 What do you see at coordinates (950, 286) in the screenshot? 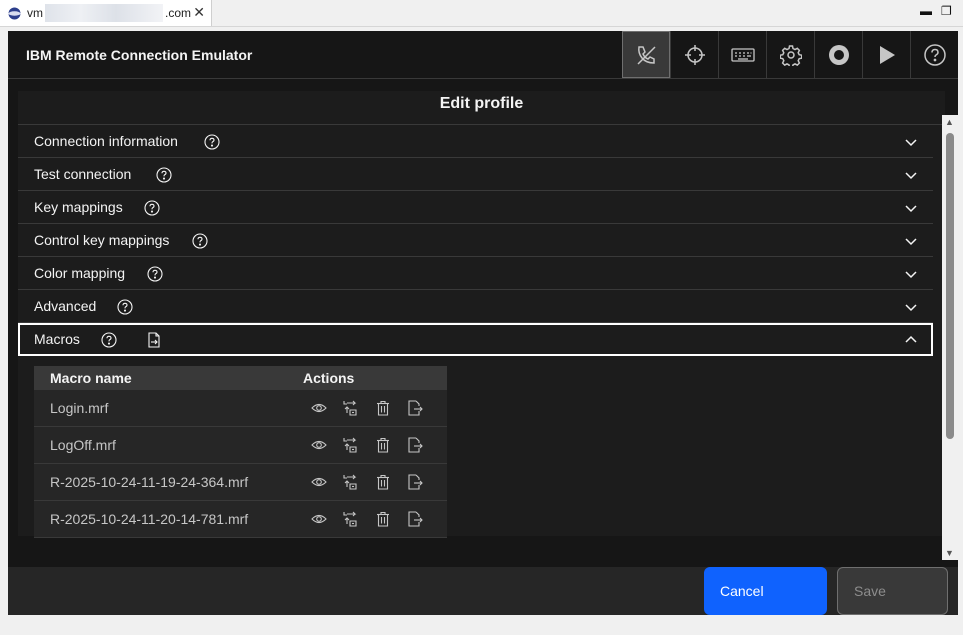
I see `scrollbar-thumb` at bounding box center [950, 286].